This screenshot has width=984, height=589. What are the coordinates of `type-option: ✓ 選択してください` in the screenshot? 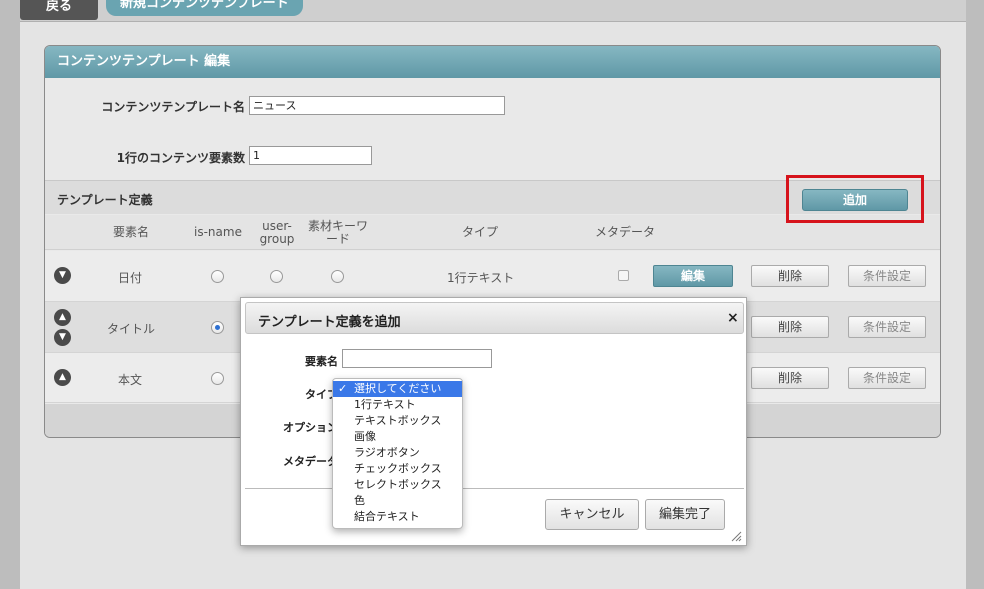 It's located at (397, 389).